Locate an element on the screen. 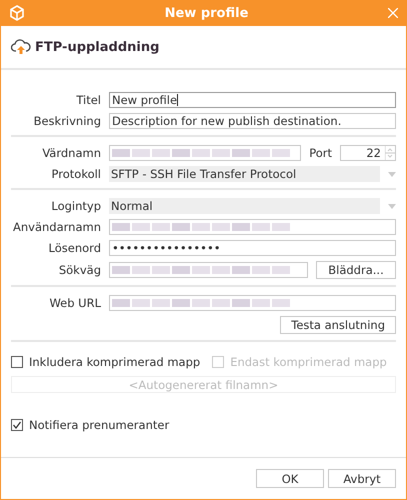  dialog-button: OK is located at coordinates (290, 478).